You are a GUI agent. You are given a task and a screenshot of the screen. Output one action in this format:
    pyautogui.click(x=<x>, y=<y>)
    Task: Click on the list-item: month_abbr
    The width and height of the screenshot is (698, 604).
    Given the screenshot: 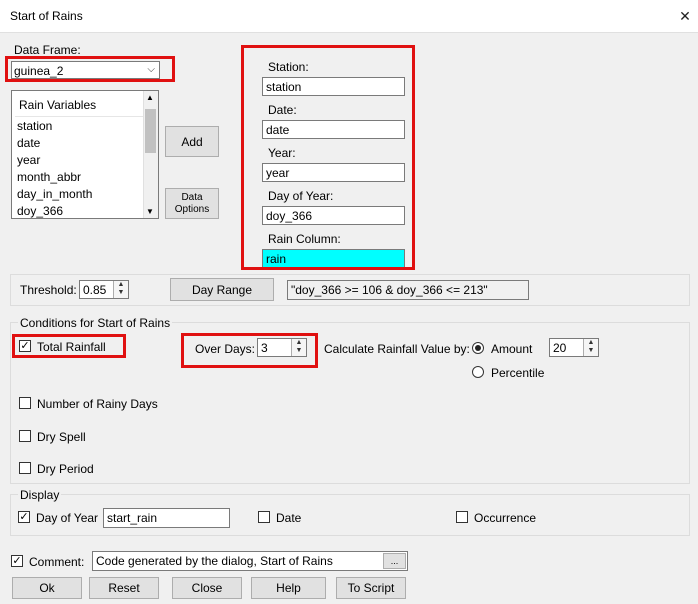 What is the action you would take?
    pyautogui.click(x=49, y=177)
    